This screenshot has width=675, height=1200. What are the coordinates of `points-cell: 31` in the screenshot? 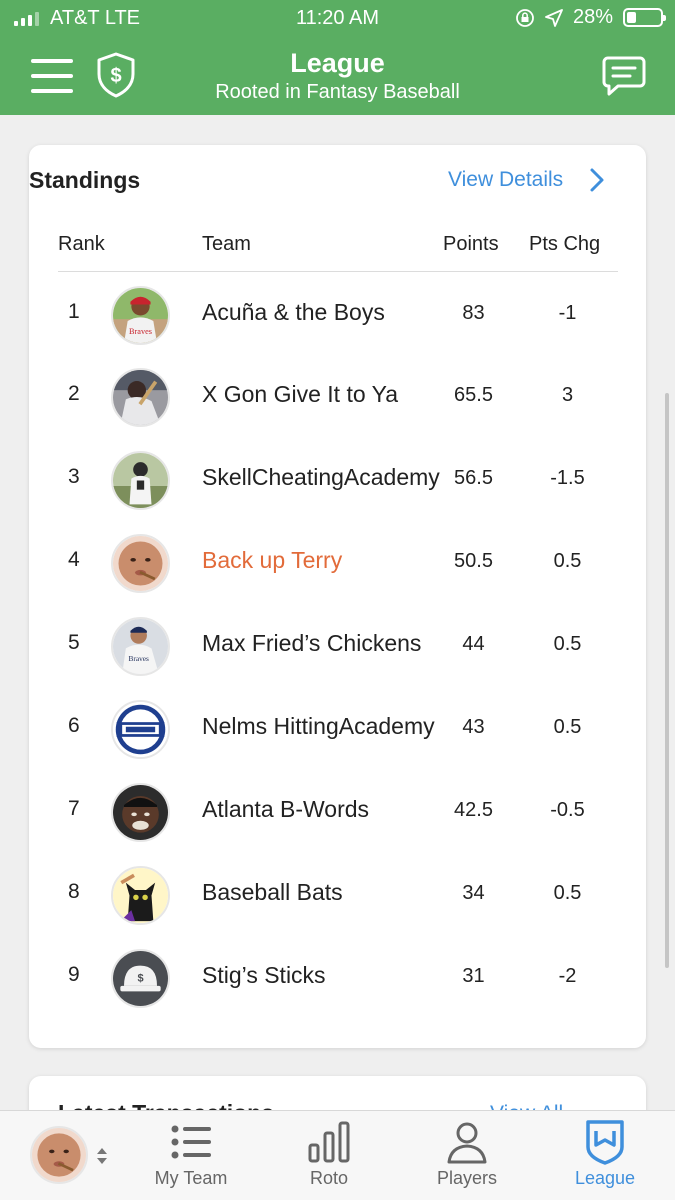 It's located at (473, 976).